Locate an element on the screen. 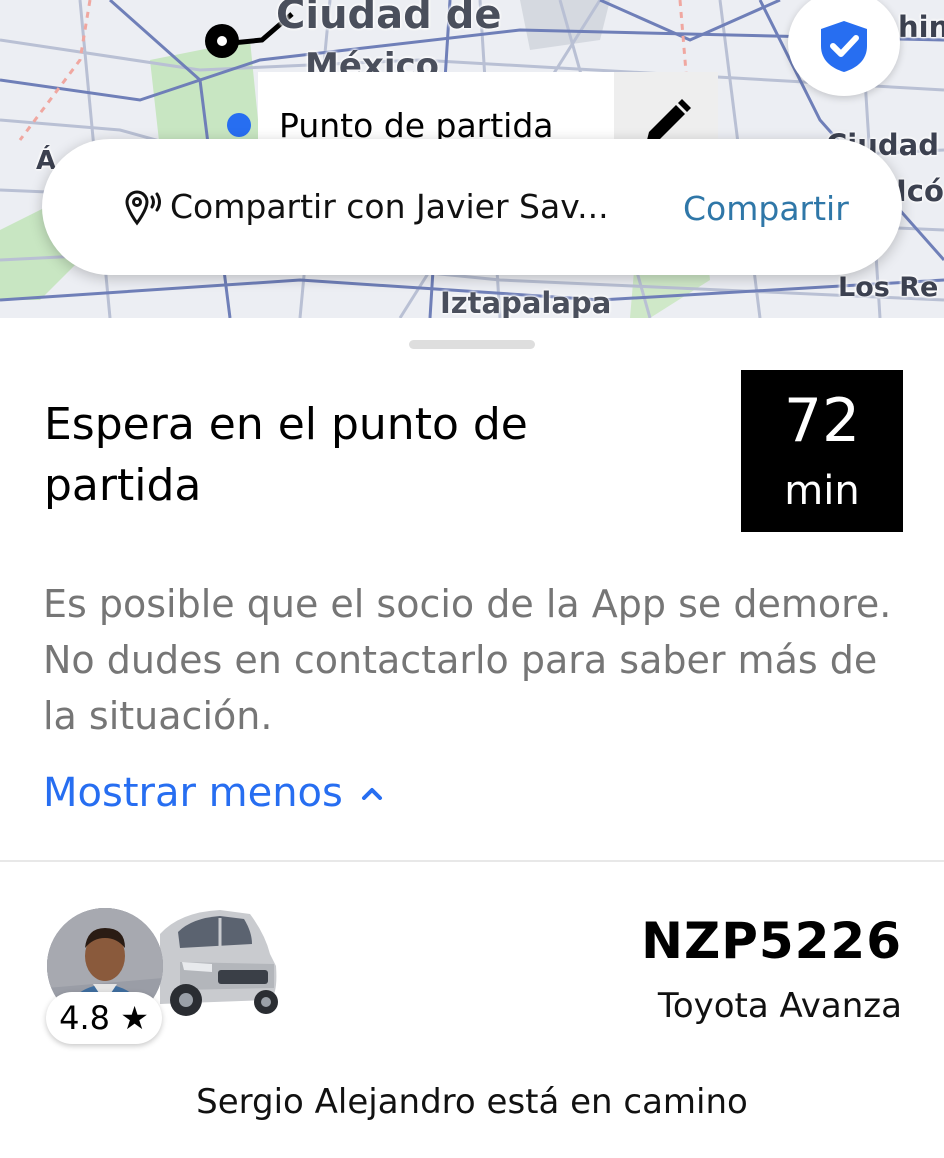 Image resolution: width=944 pixels, height=1158 pixels. license-plate: NZP5226 is located at coordinates (771, 941).